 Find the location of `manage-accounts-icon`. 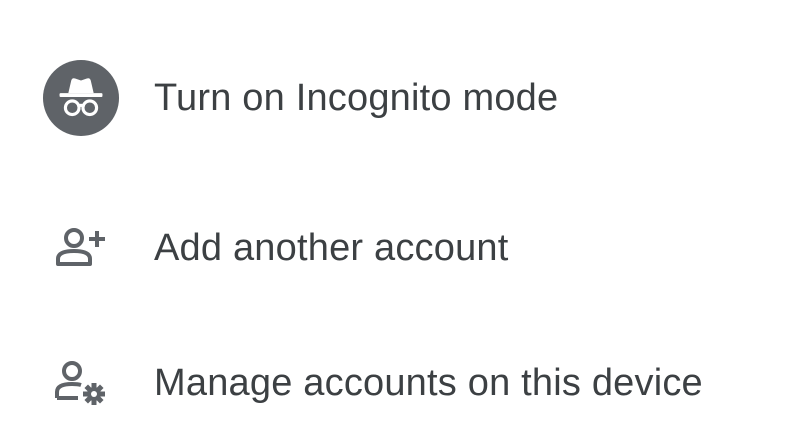

manage-accounts-icon is located at coordinates (80, 383).